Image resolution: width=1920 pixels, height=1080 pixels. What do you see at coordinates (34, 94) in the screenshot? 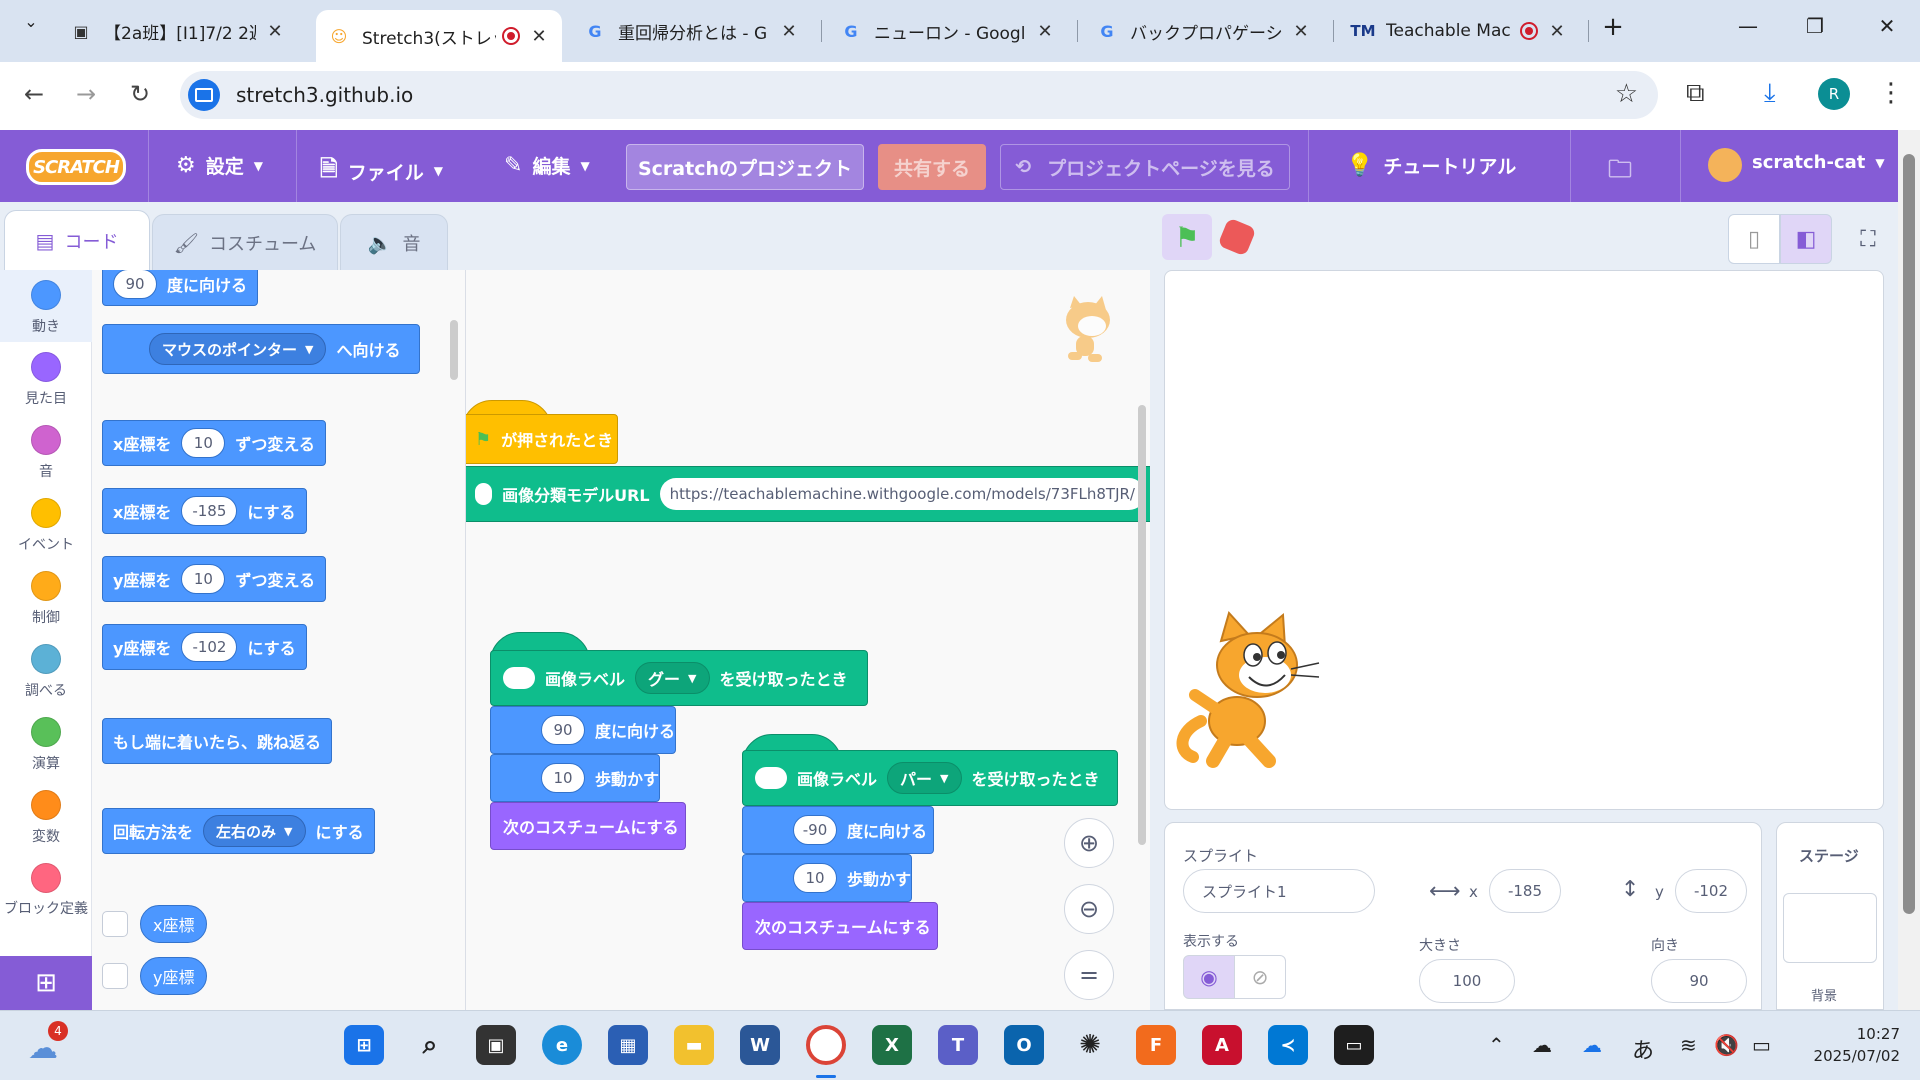
I see `back-icon: ←` at bounding box center [34, 94].